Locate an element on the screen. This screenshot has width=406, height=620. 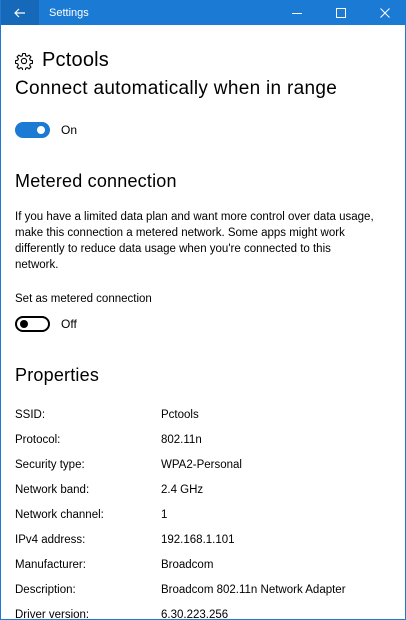
property-value: 2.4 GHz is located at coordinates (182, 489).